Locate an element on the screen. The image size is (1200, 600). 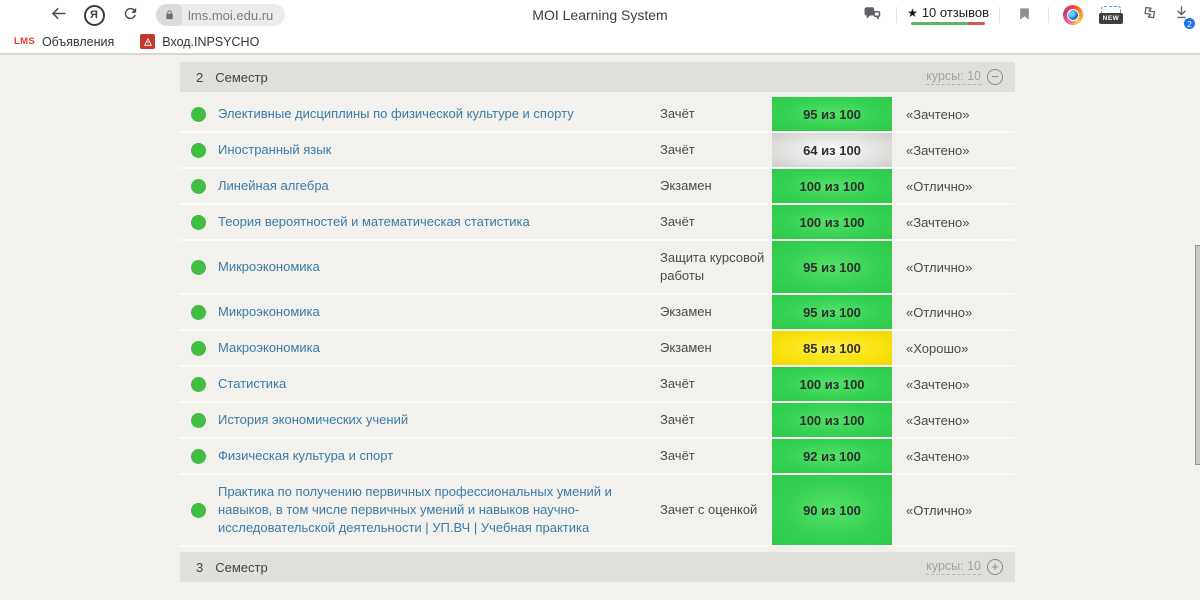
exam-type-cell: Защита курсовой работы is located at coordinates (716, 267).